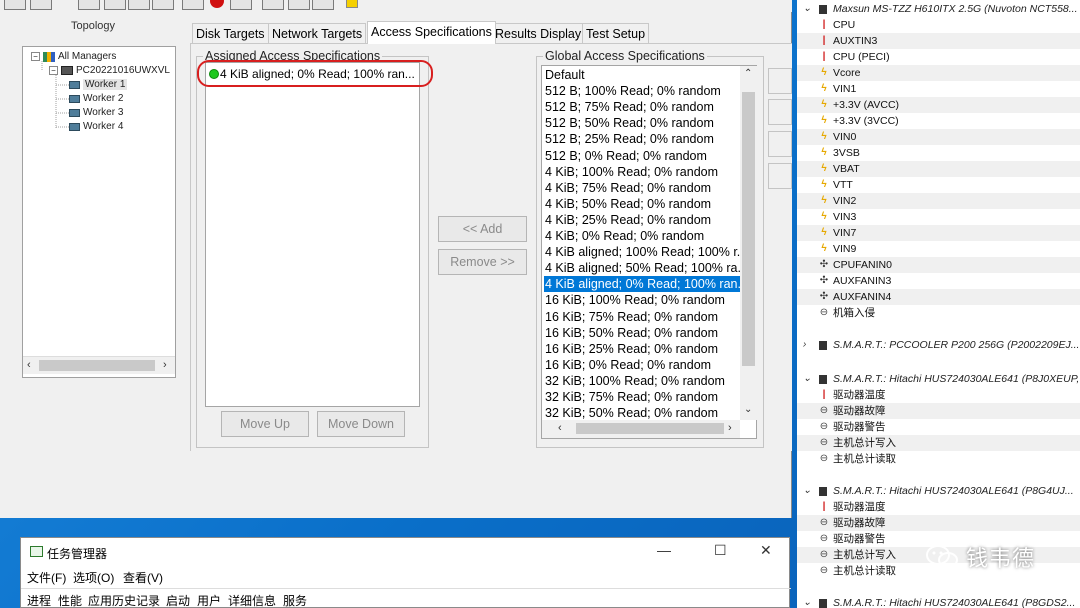  What do you see at coordinates (780, 81) in the screenshot?
I see `edit-button-partial` at bounding box center [780, 81].